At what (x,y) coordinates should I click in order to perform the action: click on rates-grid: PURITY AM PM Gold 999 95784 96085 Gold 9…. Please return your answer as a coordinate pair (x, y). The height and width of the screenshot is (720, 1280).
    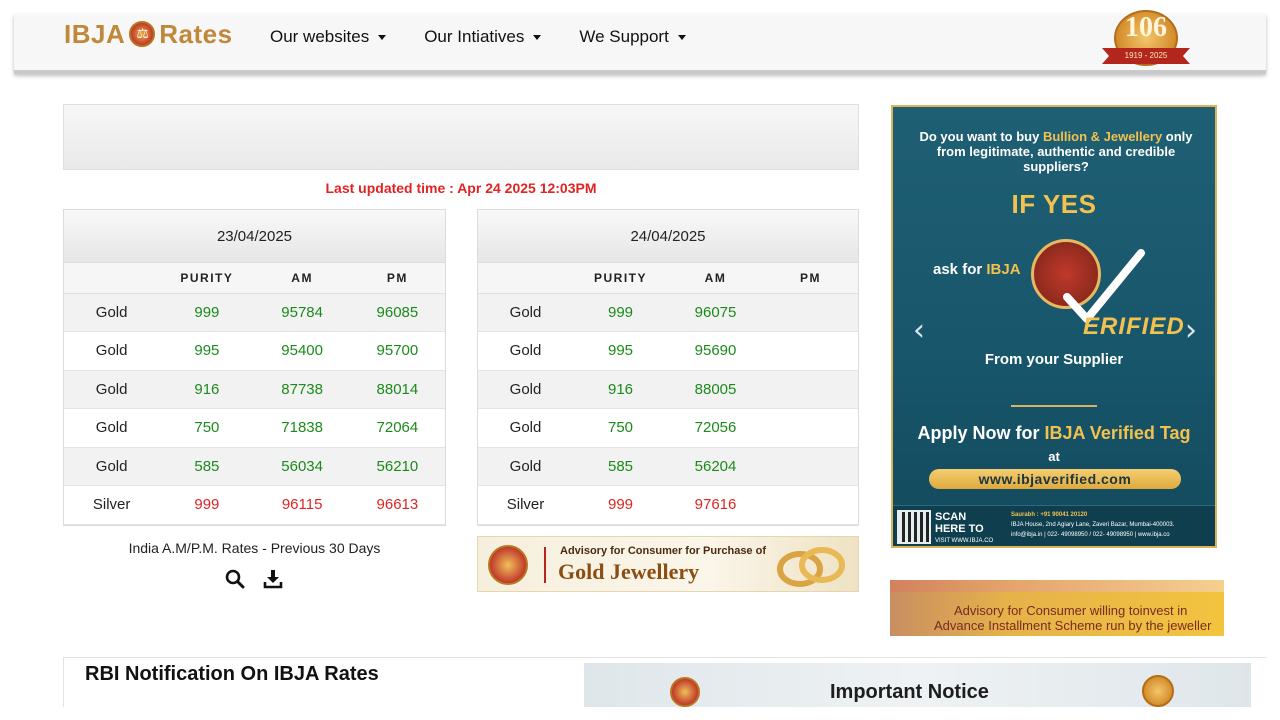
    Looking at the image, I should click on (254, 394).